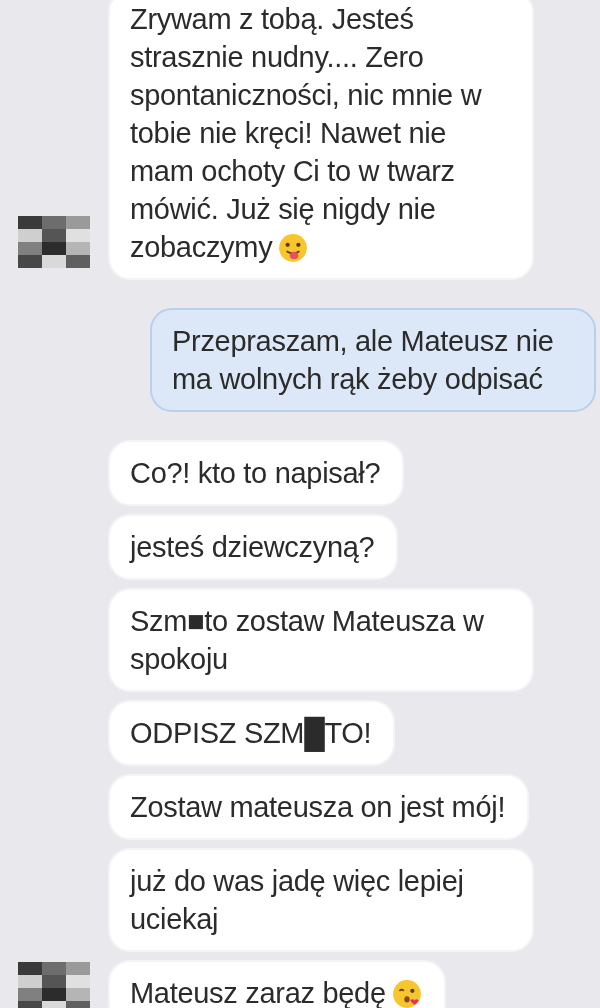 The width and height of the screenshot is (600, 1008). Describe the element at coordinates (406, 993) in the screenshot. I see `kissing-face-icon` at that location.